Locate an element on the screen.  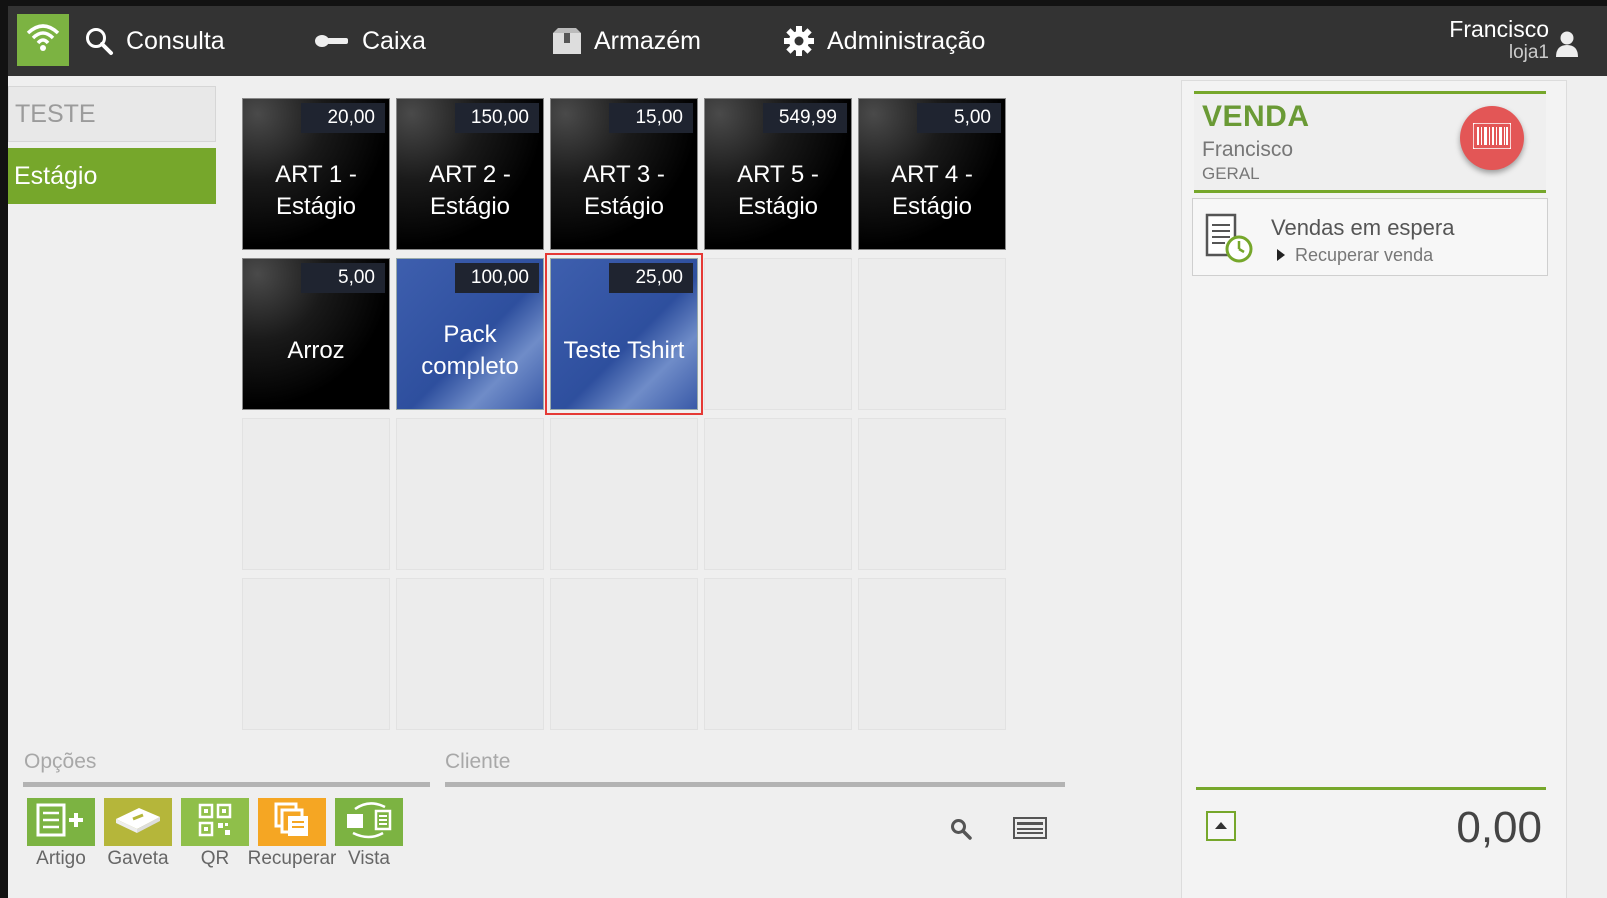
qr-code-icon is located at coordinates (215, 822).